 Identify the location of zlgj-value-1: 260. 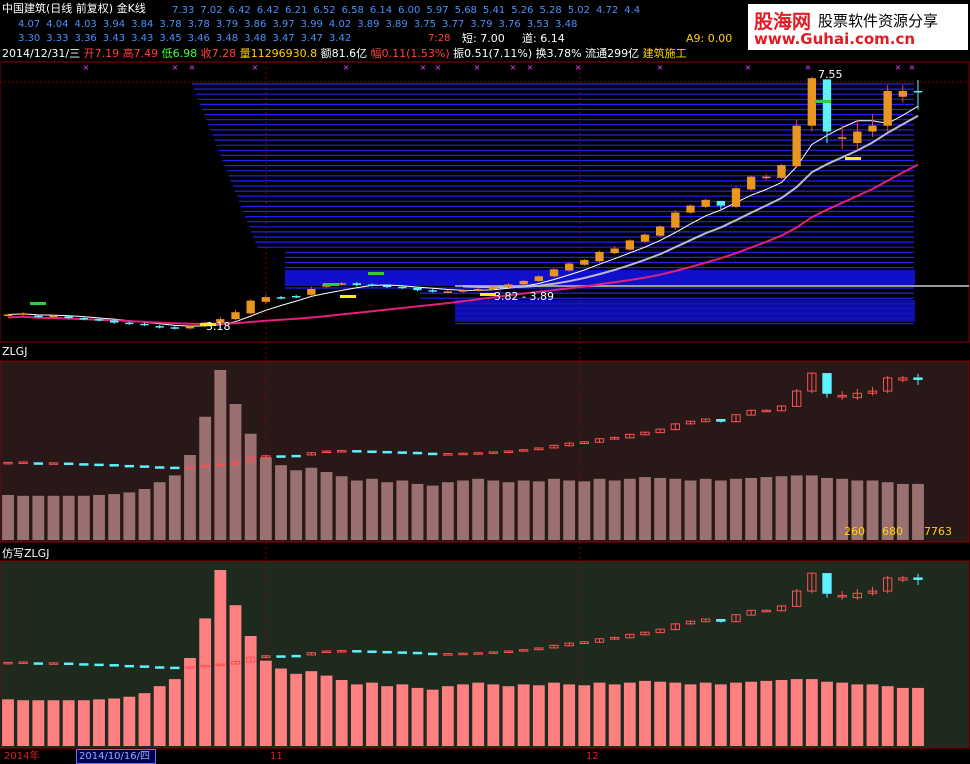
(854, 531).